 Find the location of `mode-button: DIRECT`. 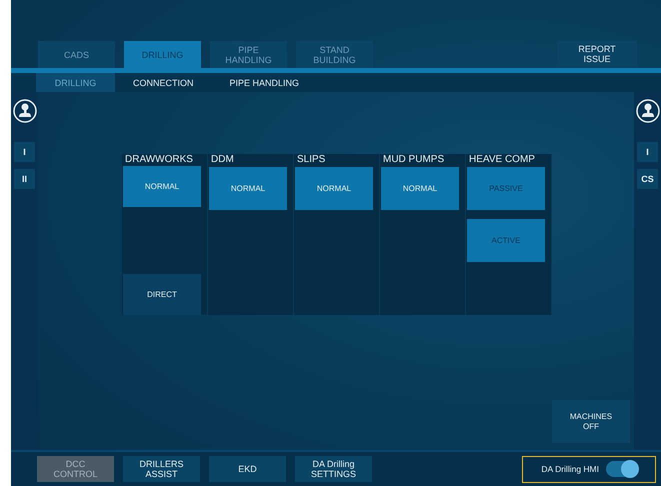

mode-button: DIRECT is located at coordinates (162, 294).